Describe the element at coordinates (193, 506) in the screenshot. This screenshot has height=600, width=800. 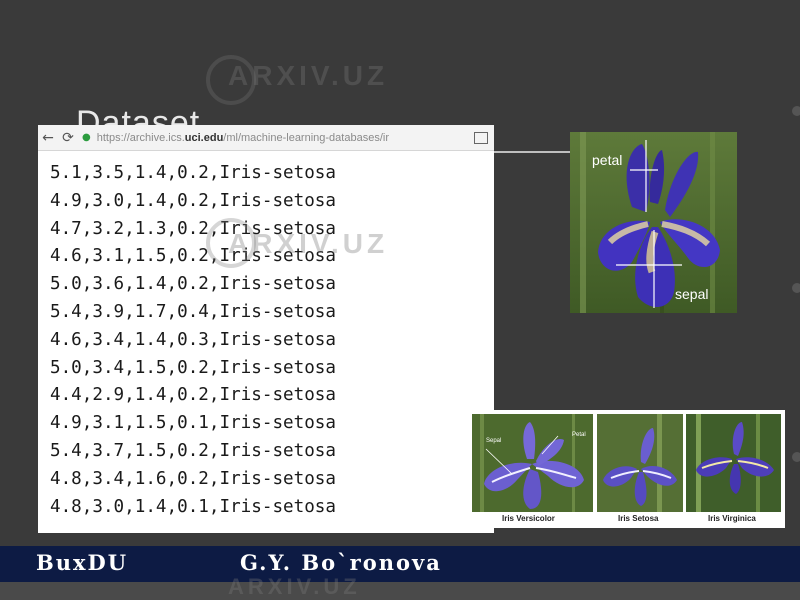
I see `dataset-row: 4.8,3.0,1.4,0.1,Iris-setosa` at that location.